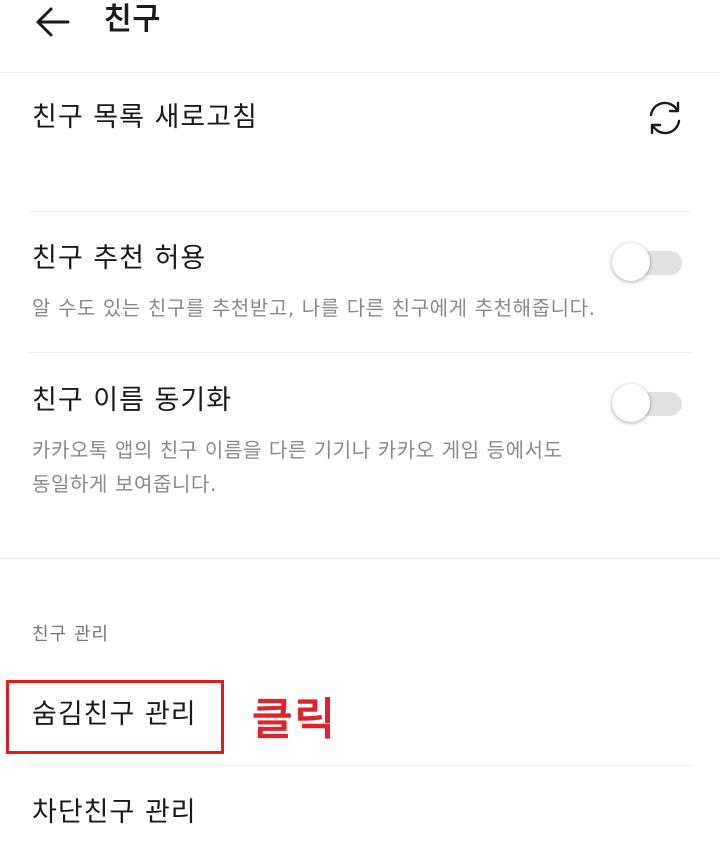 The image size is (720, 847). I want to click on recommend-toggle, so click(647, 262).